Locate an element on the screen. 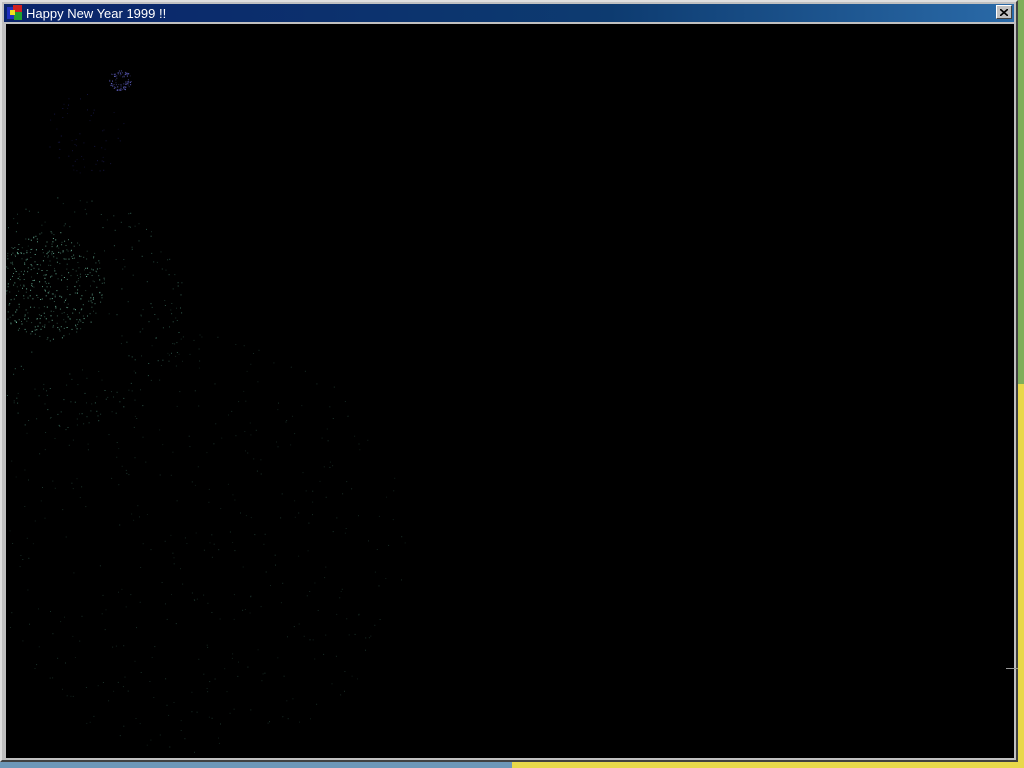 The image size is (1024, 768). desktop-background-bottom is located at coordinates (512, 765).